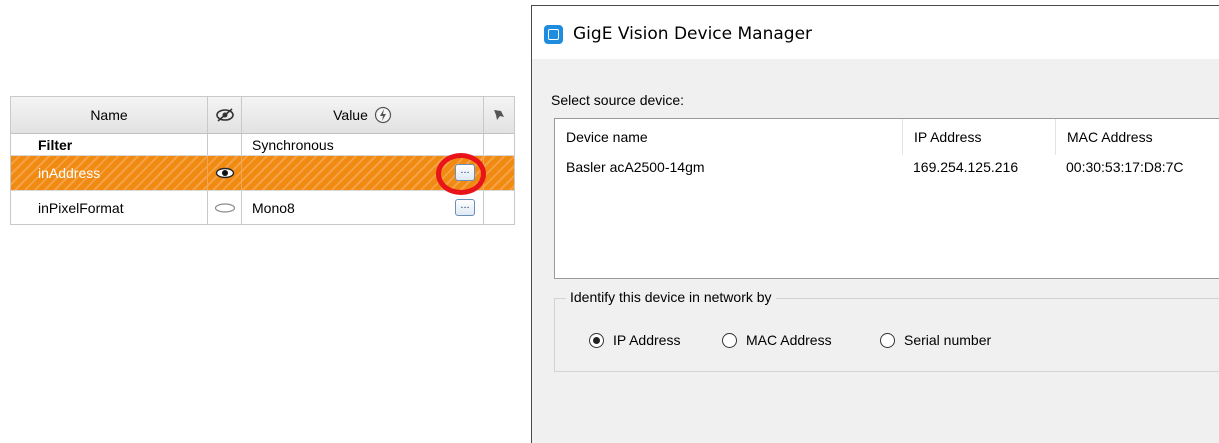 The height and width of the screenshot is (443, 1219). I want to click on row-name: inPixelFormat, so click(81, 207).